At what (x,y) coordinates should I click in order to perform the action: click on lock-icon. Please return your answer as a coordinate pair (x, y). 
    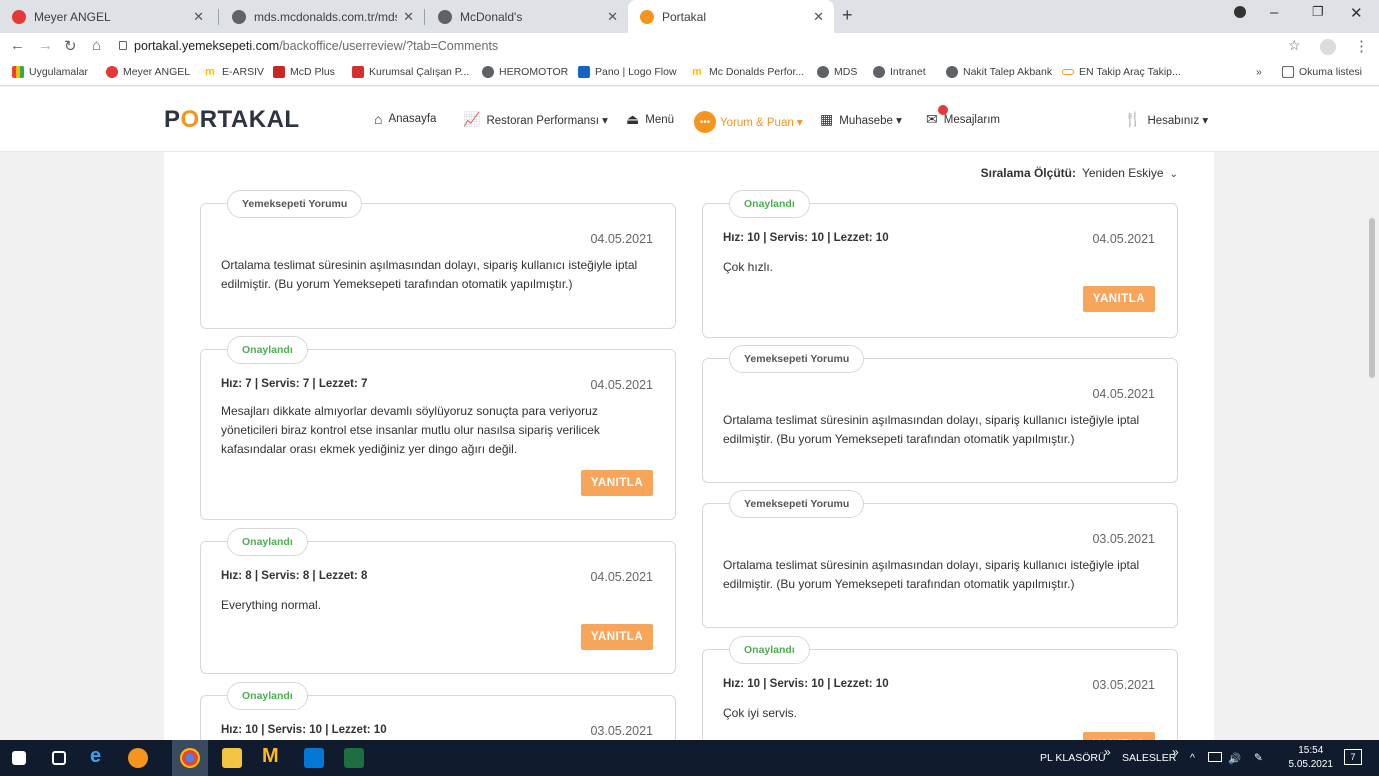
    Looking at the image, I should click on (123, 45).